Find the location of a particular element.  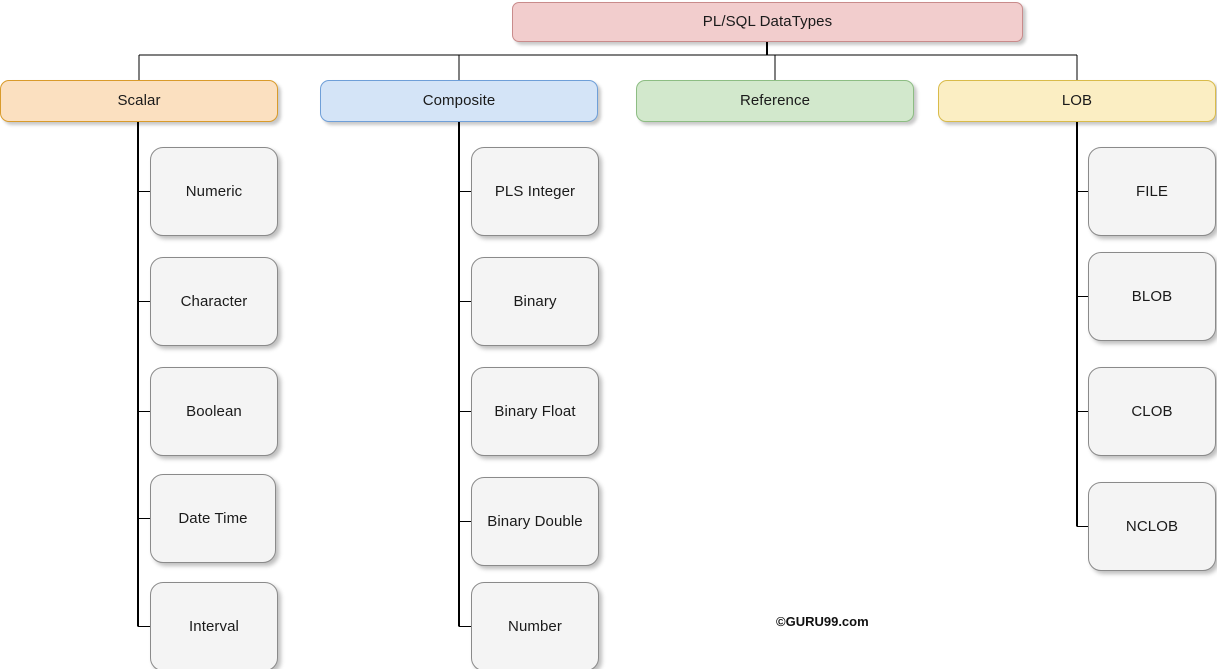

leaf-node-number-label: Number is located at coordinates (535, 626).